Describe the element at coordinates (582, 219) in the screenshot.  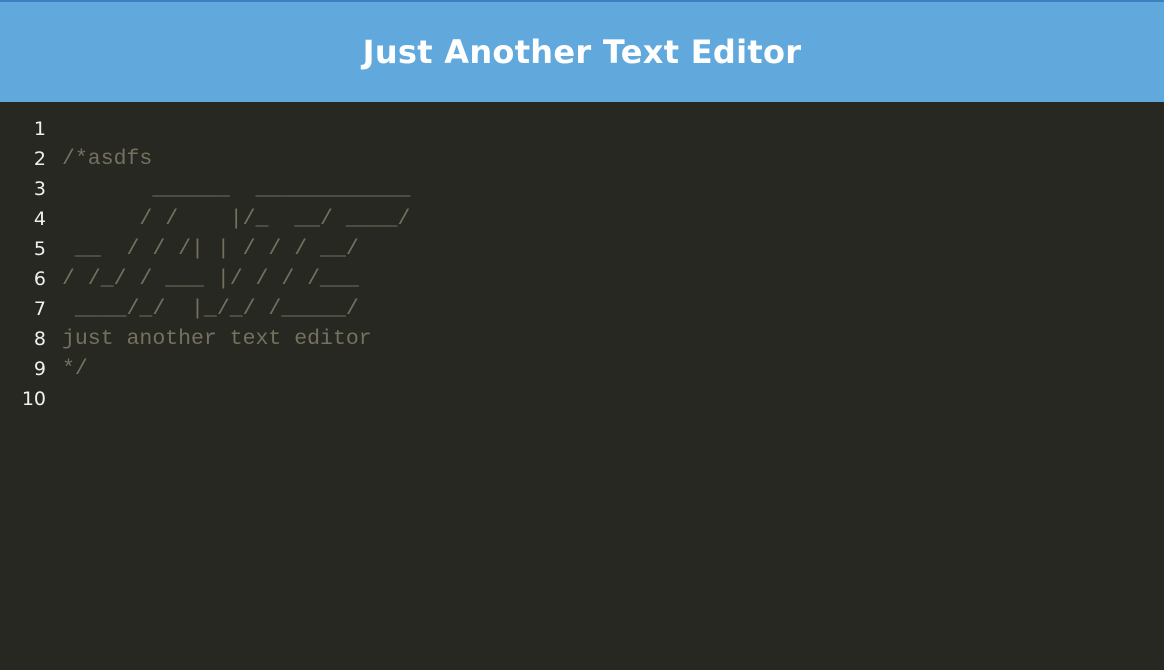
I see `editor-line: 4 / / |/_ __/ ____/` at that location.